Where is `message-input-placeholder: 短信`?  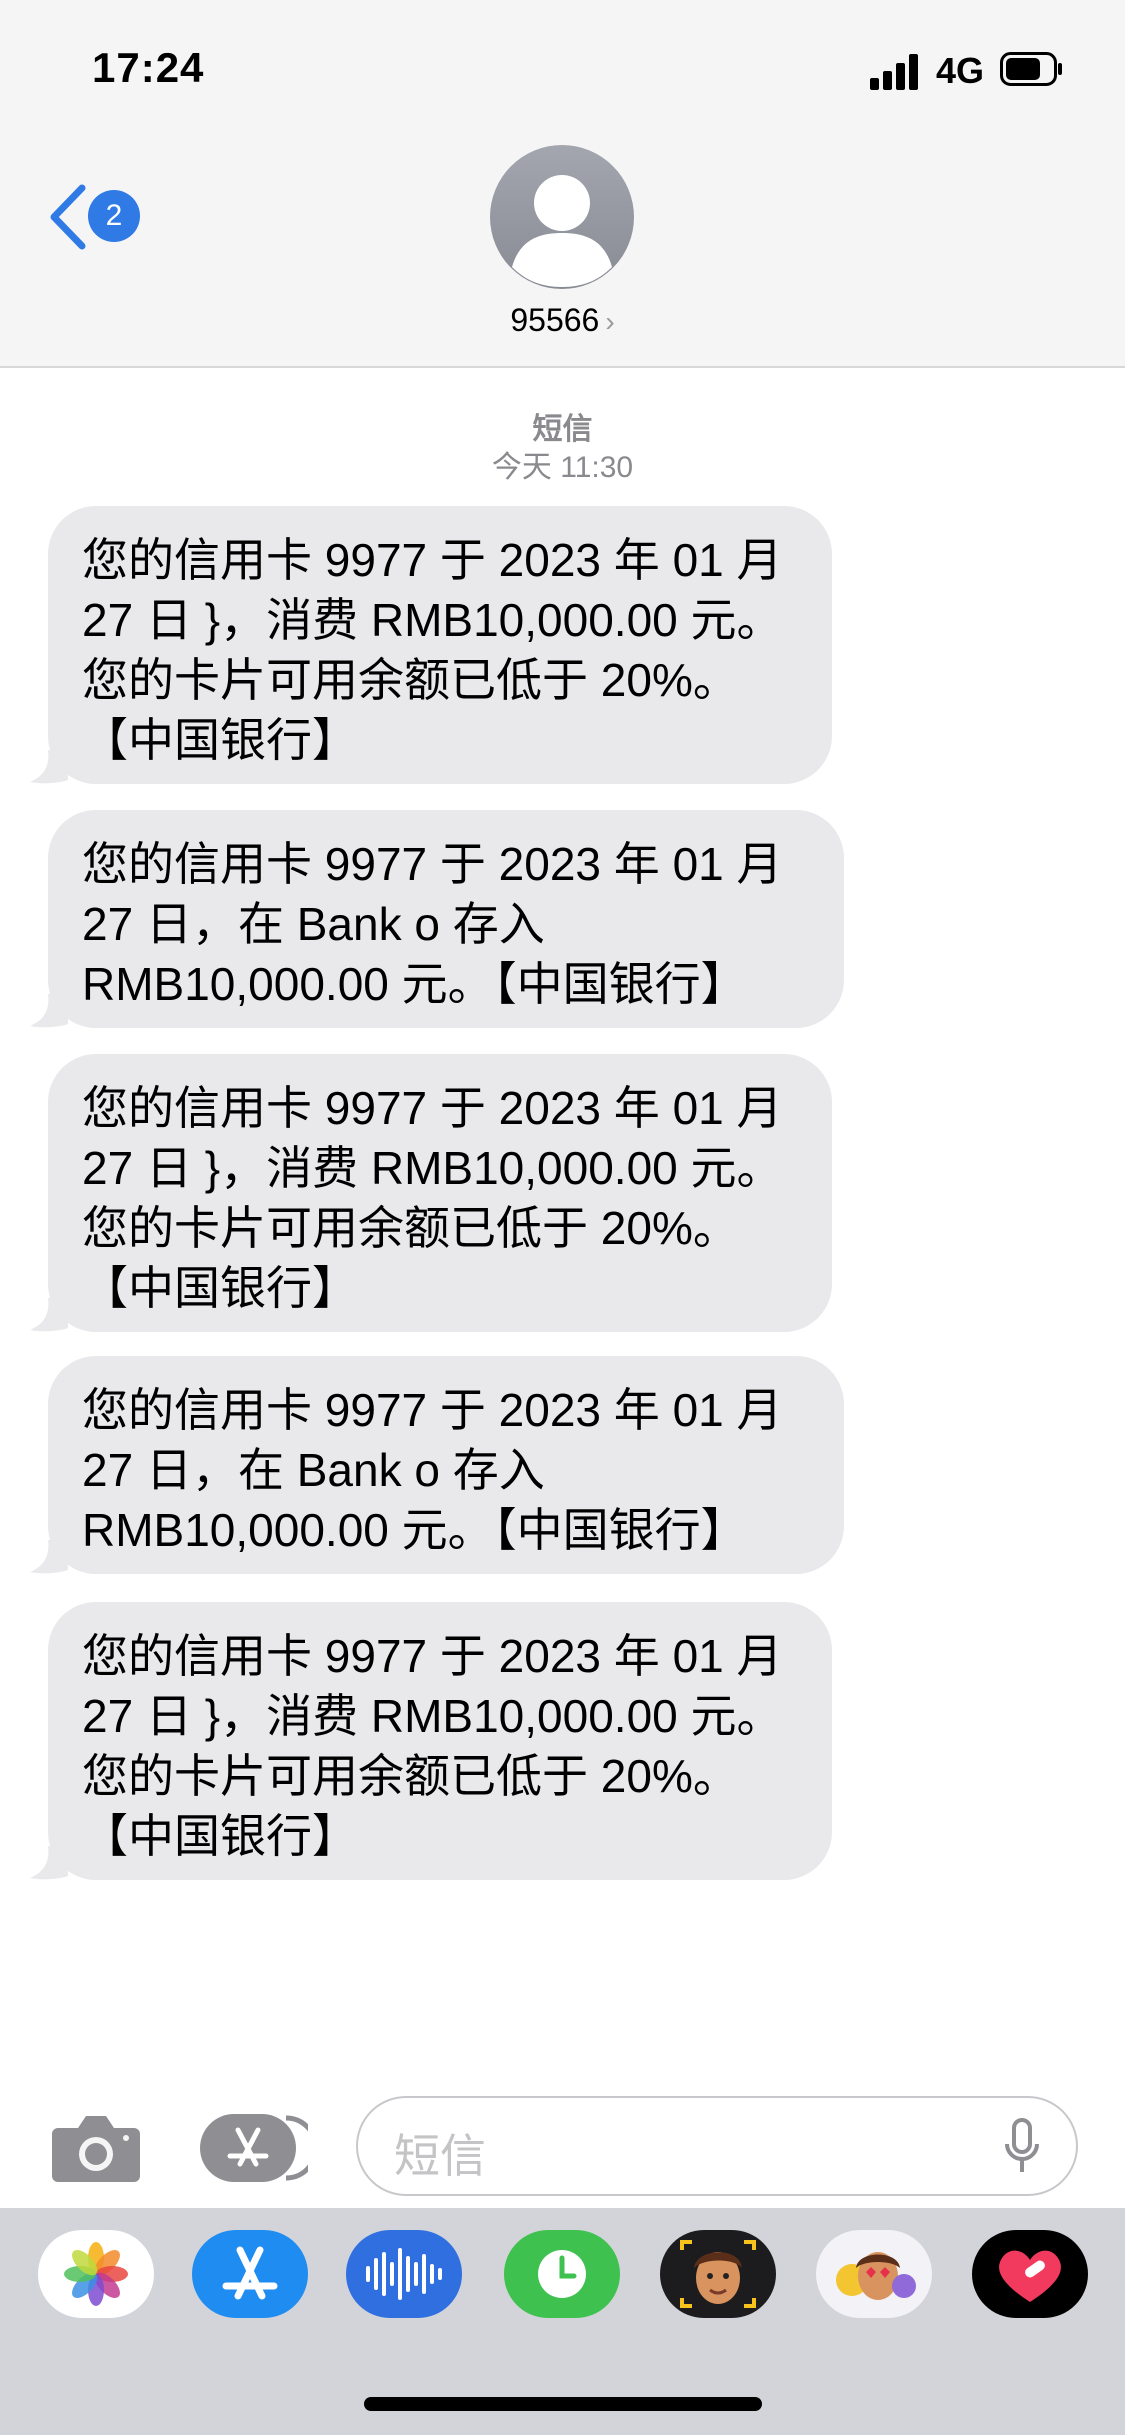
message-input-placeholder: 短信 is located at coordinates (440, 2156).